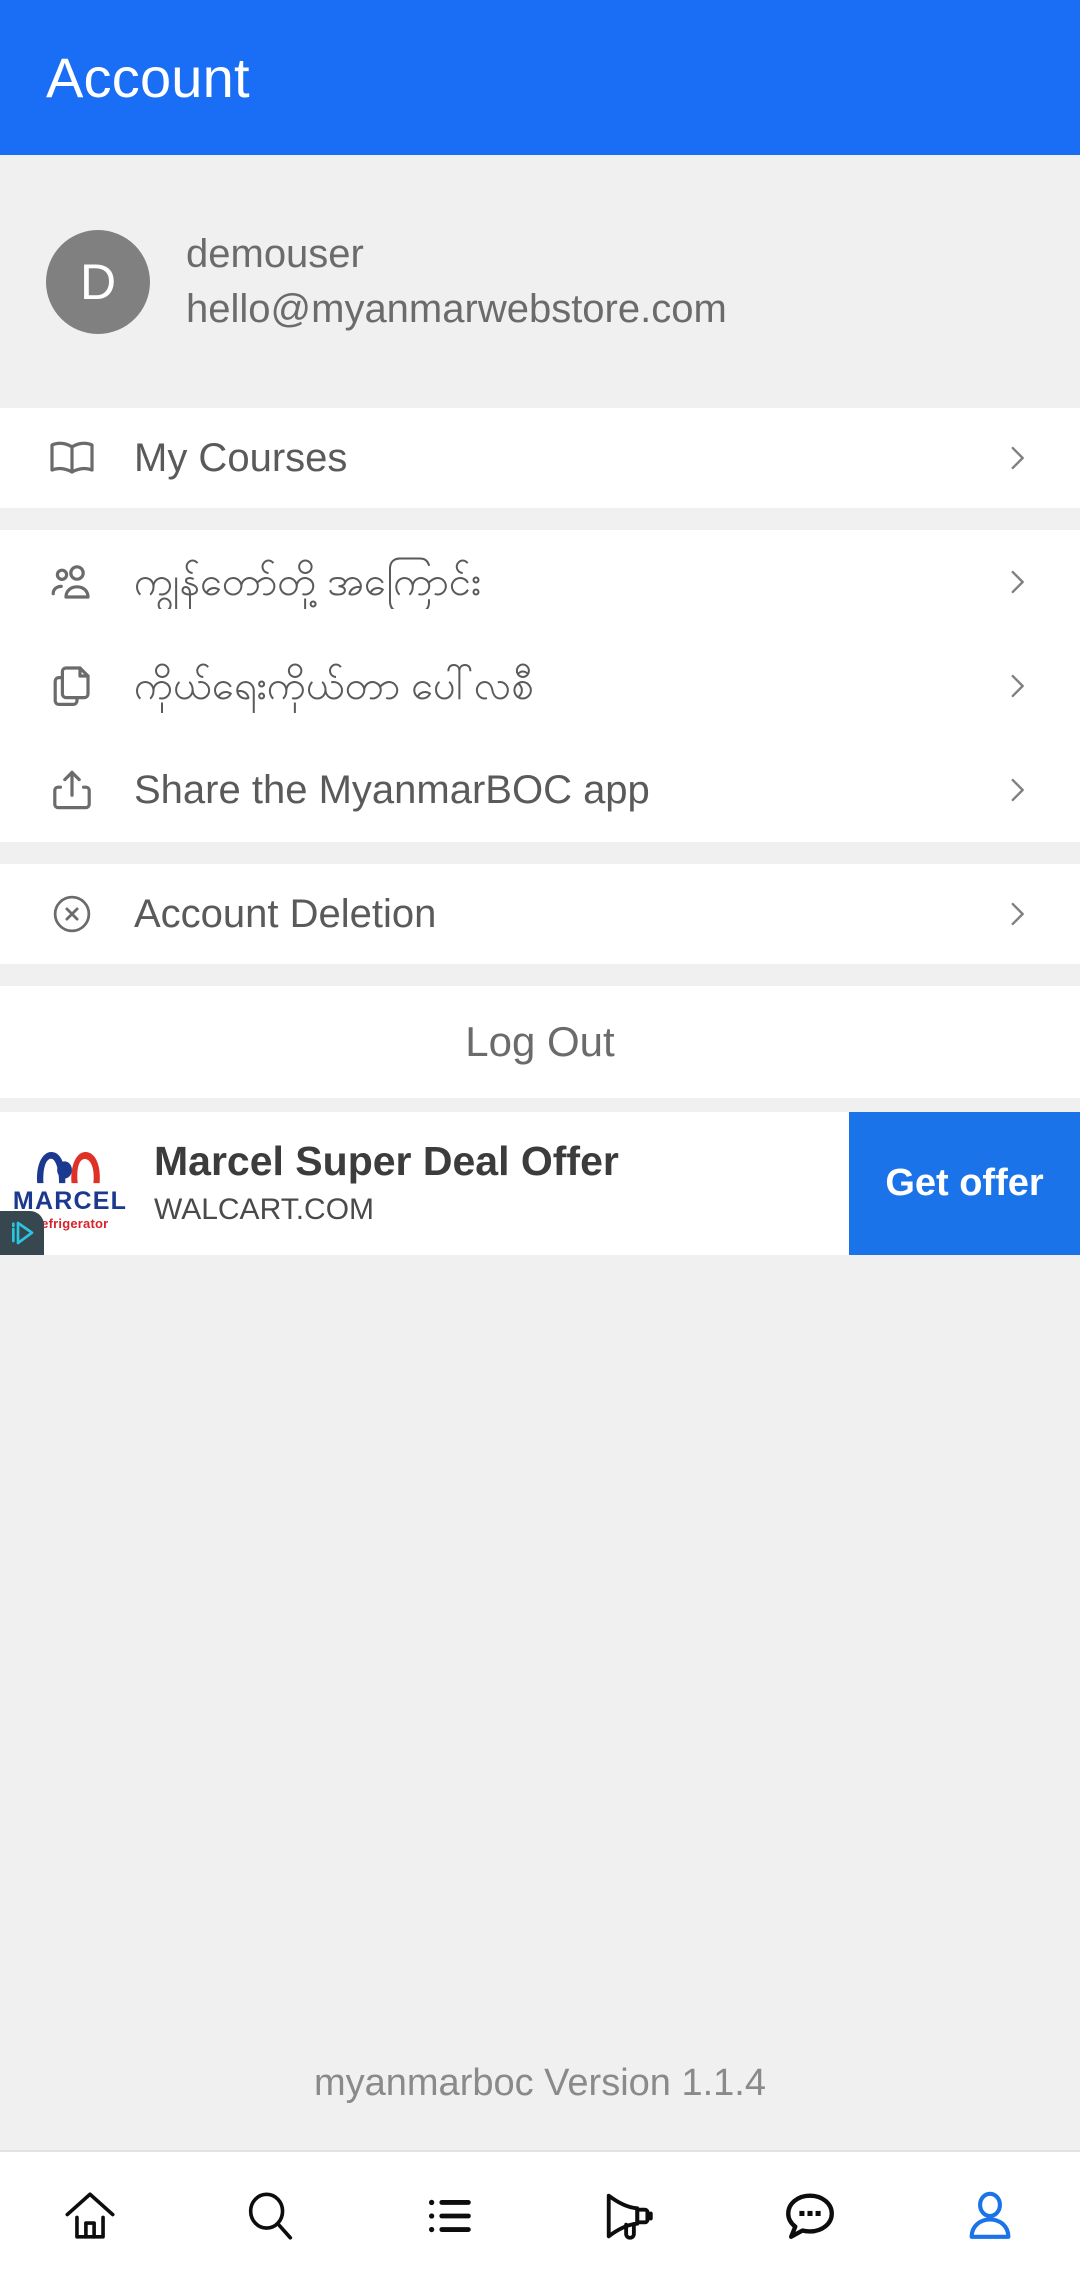 The width and height of the screenshot is (1080, 2279). I want to click on row-label: ကျွန်တော်တို့ အကြောင်း, so click(308, 582).